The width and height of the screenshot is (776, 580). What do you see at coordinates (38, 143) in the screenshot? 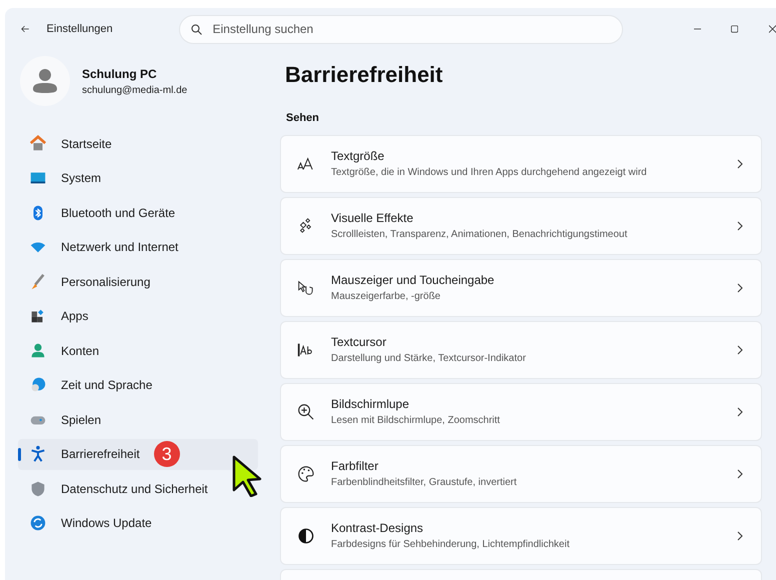
I see `house-icon` at bounding box center [38, 143].